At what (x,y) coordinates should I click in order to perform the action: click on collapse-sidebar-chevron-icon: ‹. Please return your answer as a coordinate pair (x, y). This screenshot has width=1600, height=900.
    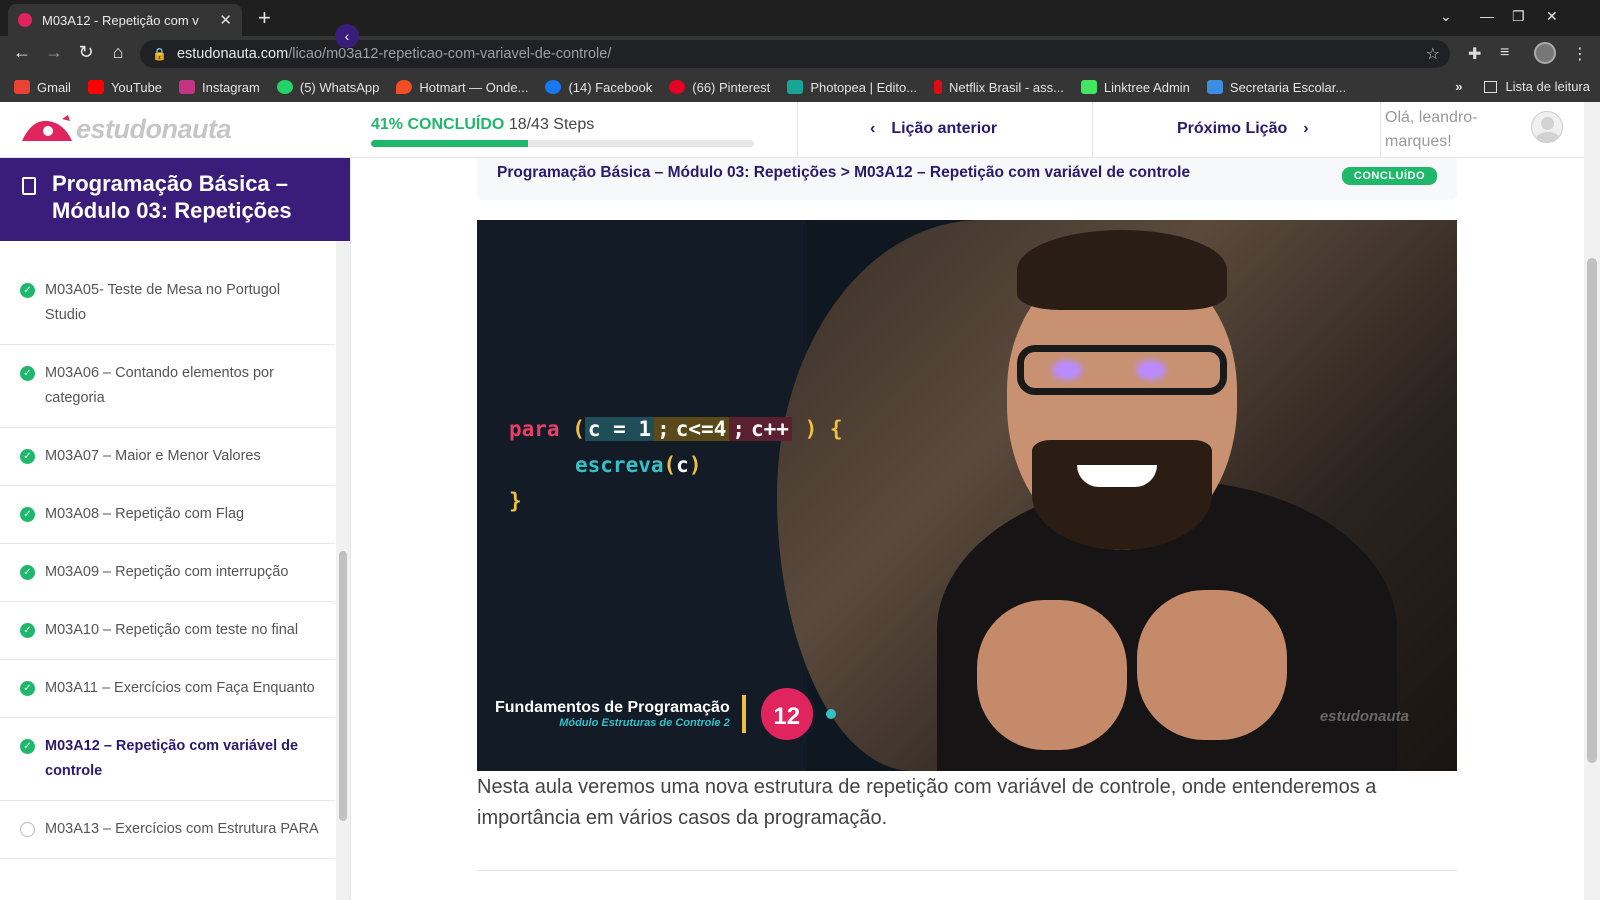
    Looking at the image, I should click on (347, 36).